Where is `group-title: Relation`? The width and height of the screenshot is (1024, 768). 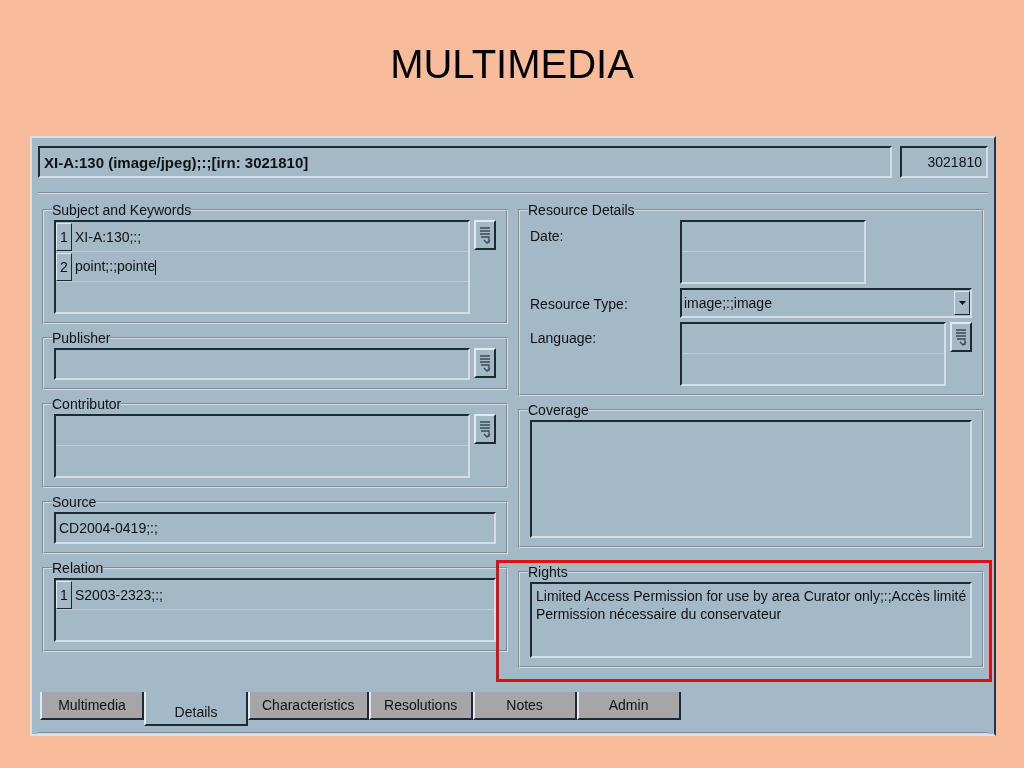
group-title: Relation is located at coordinates (78, 568).